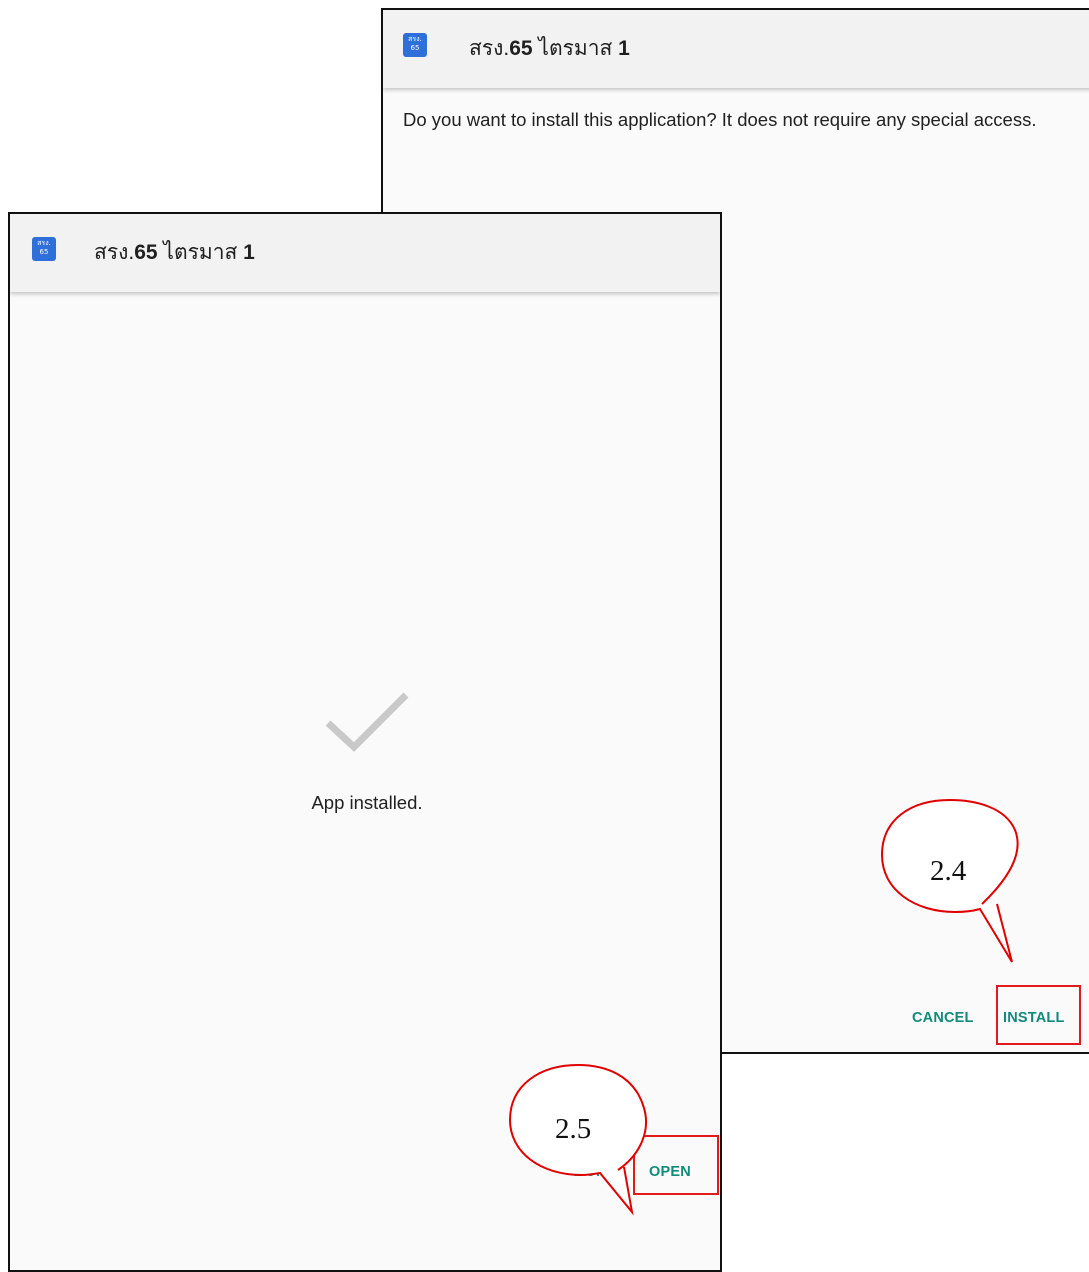  I want to click on install-highlight-box, so click(1038, 1015).